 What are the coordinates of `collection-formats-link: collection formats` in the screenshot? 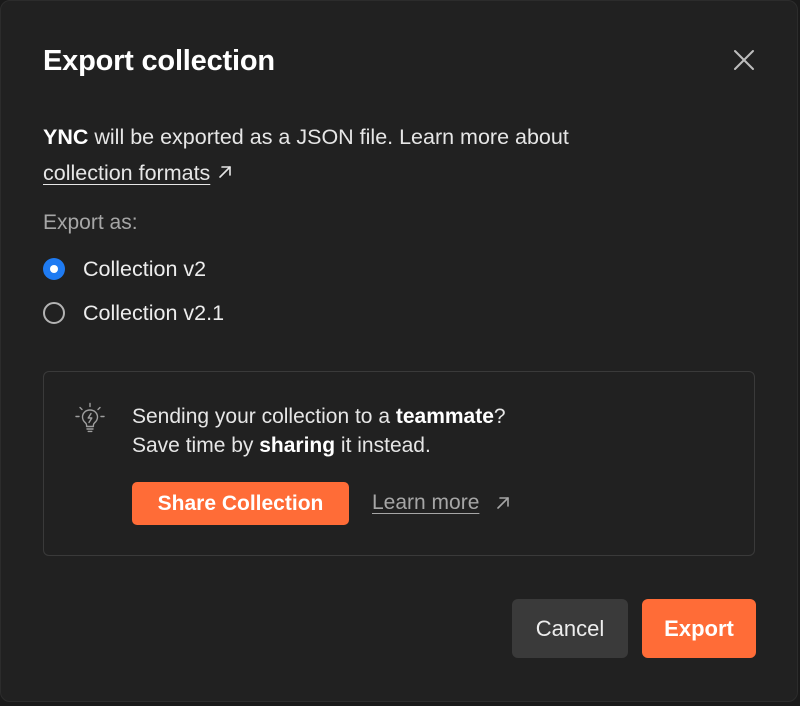 It's located at (126, 173).